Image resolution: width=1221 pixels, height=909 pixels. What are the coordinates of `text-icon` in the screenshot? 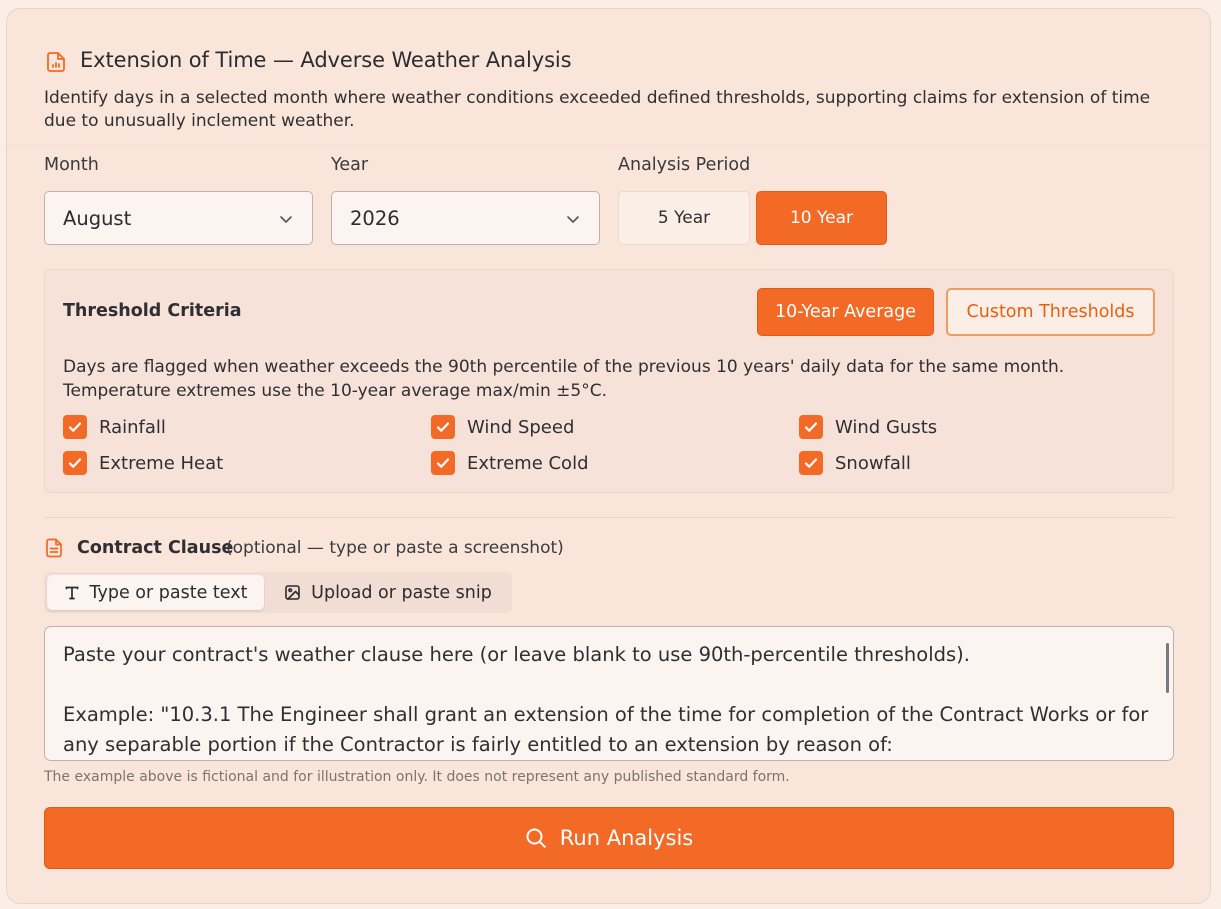 It's located at (71, 592).